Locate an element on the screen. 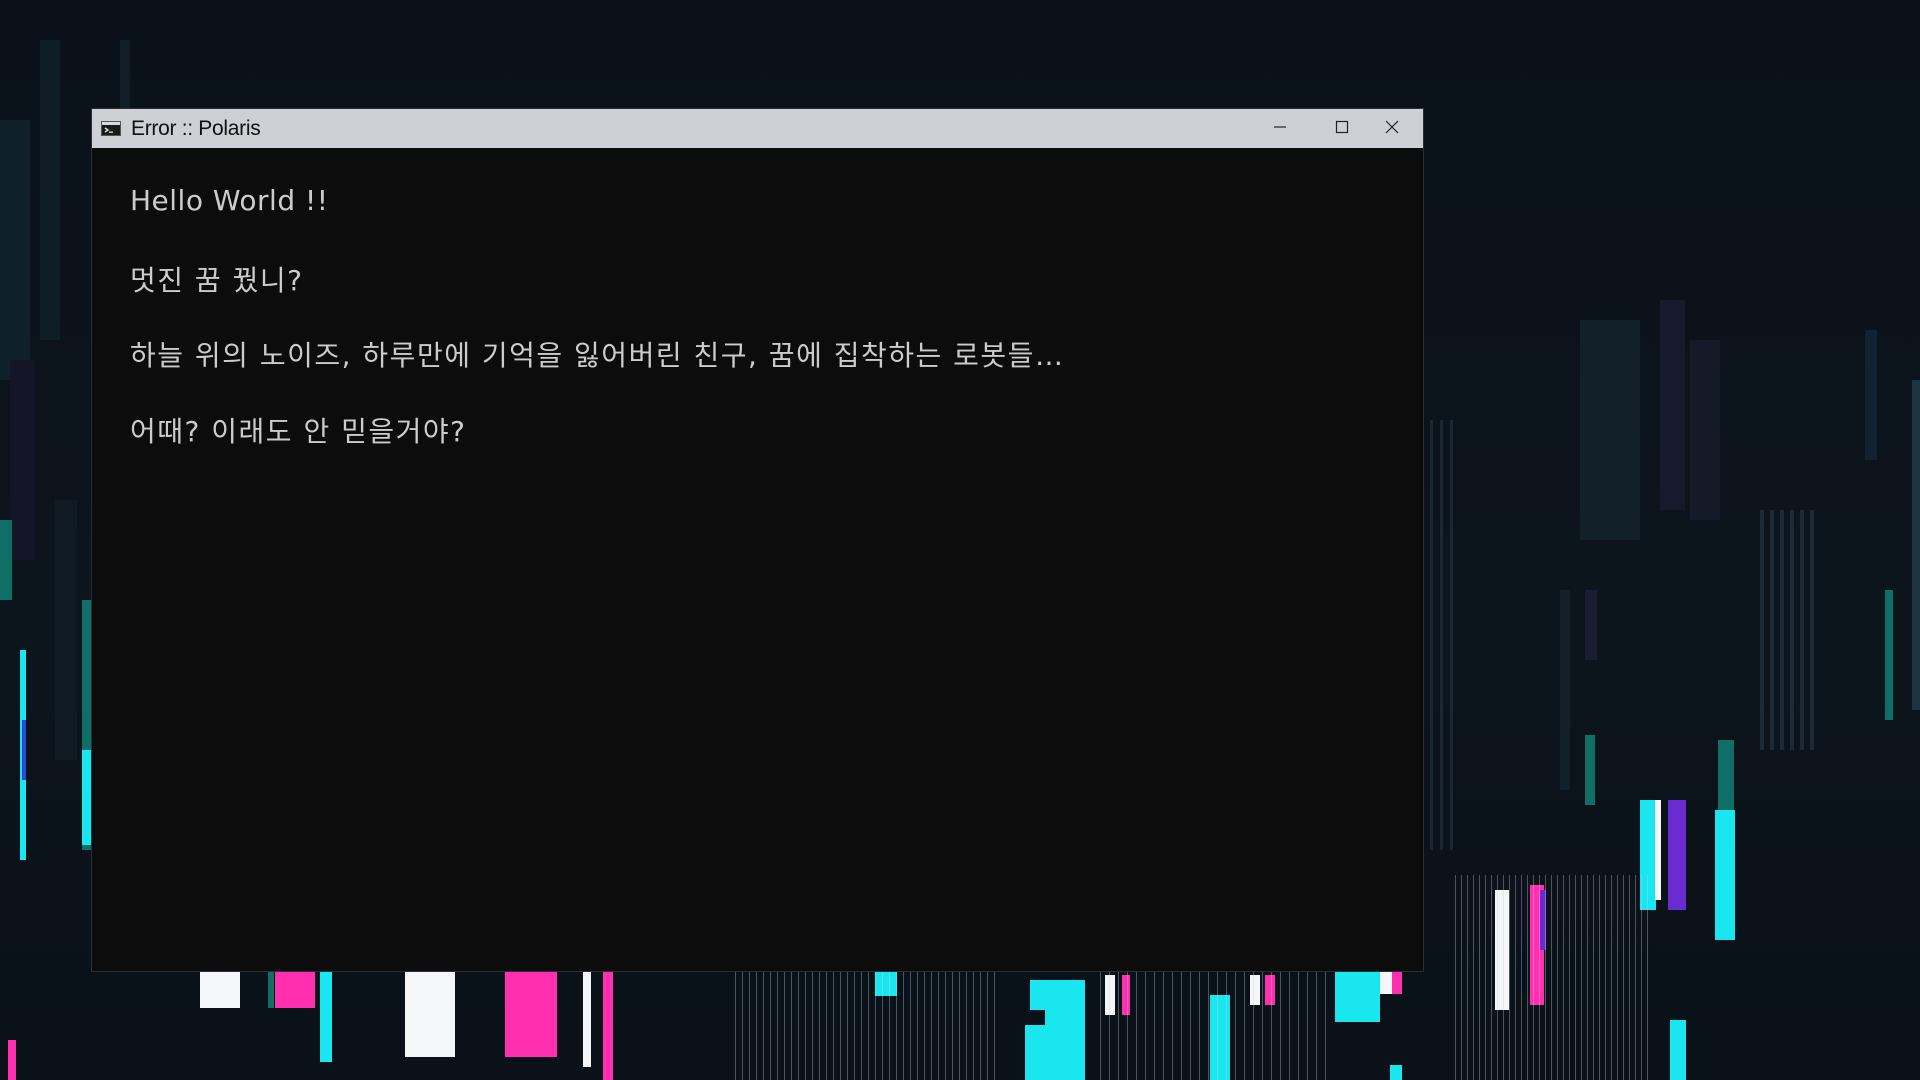  console-line-1: Hello World !! is located at coordinates (229, 200).